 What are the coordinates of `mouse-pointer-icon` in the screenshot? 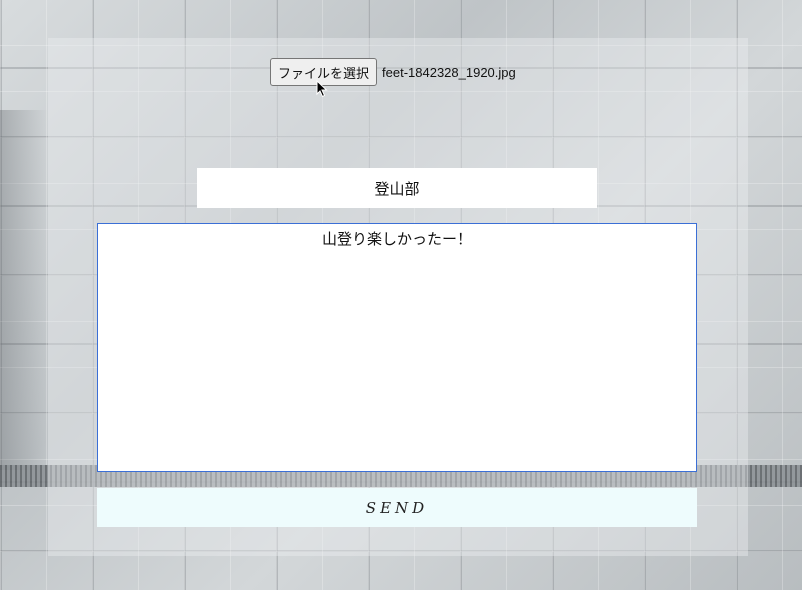 It's located at (322, 89).